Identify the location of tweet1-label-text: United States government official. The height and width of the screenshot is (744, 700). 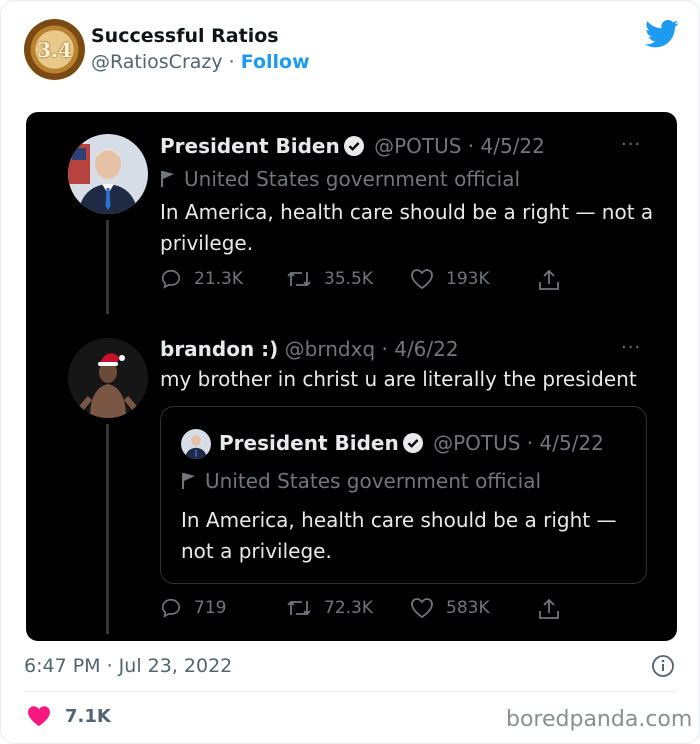
(352, 179).